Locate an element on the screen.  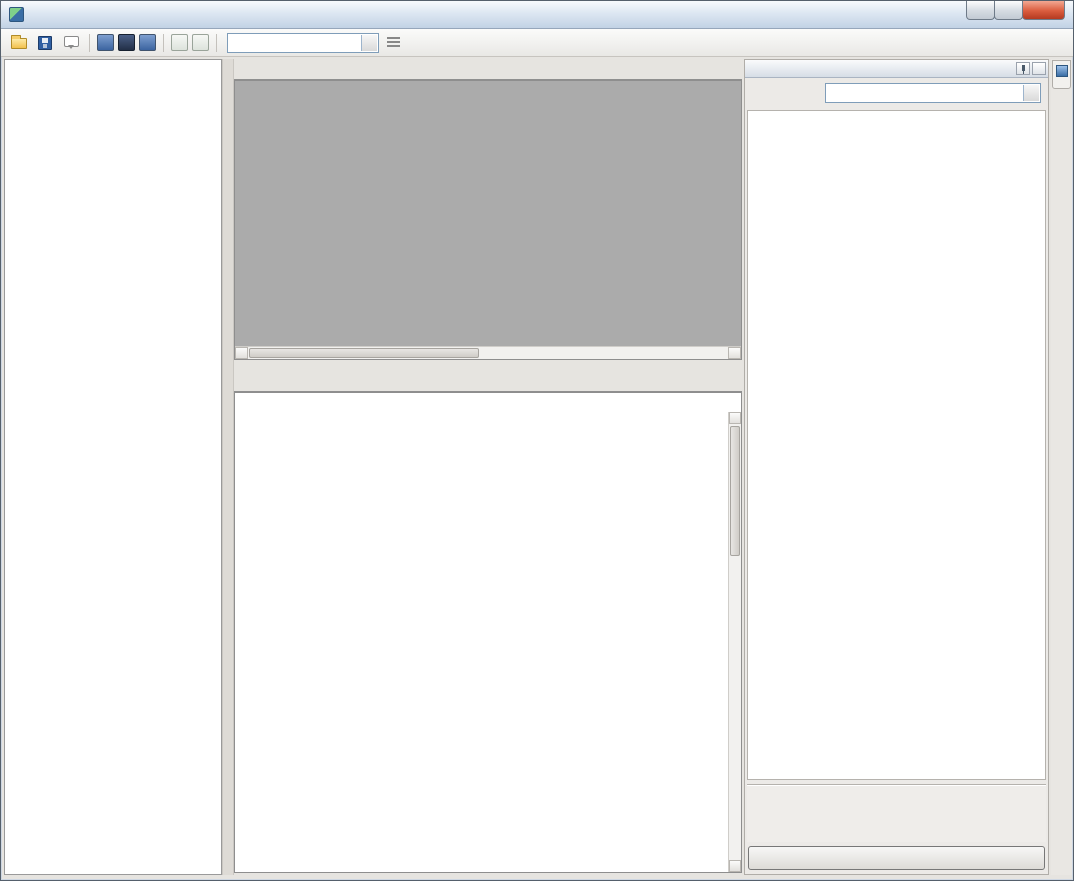
toolbar is located at coordinates (537, 43).